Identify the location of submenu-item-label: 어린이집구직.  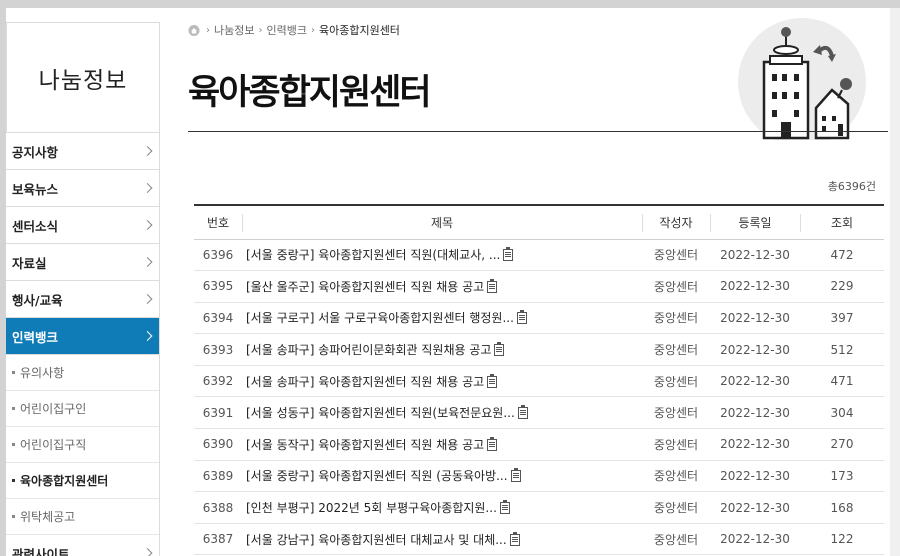
(53, 445).